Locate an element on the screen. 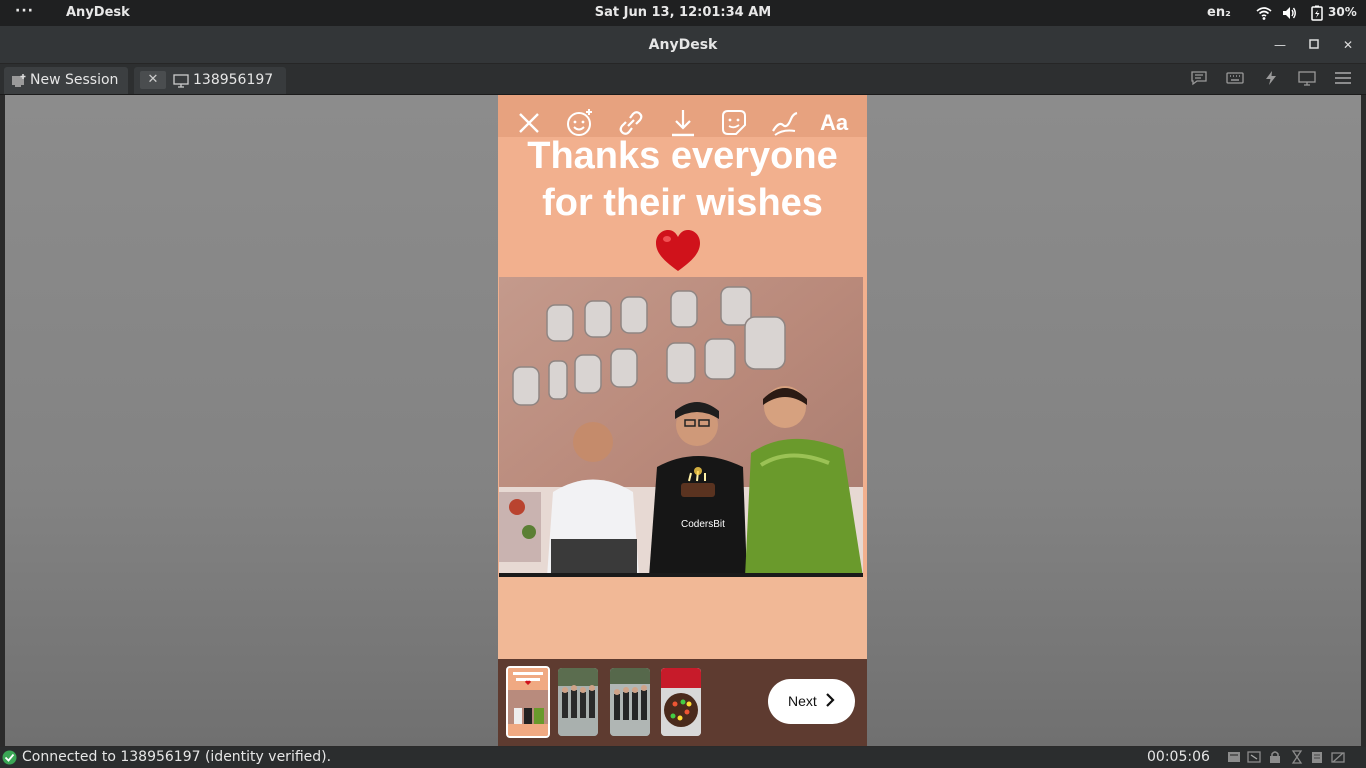 The width and height of the screenshot is (1366, 768). maximize-button is located at coordinates (1314, 45).